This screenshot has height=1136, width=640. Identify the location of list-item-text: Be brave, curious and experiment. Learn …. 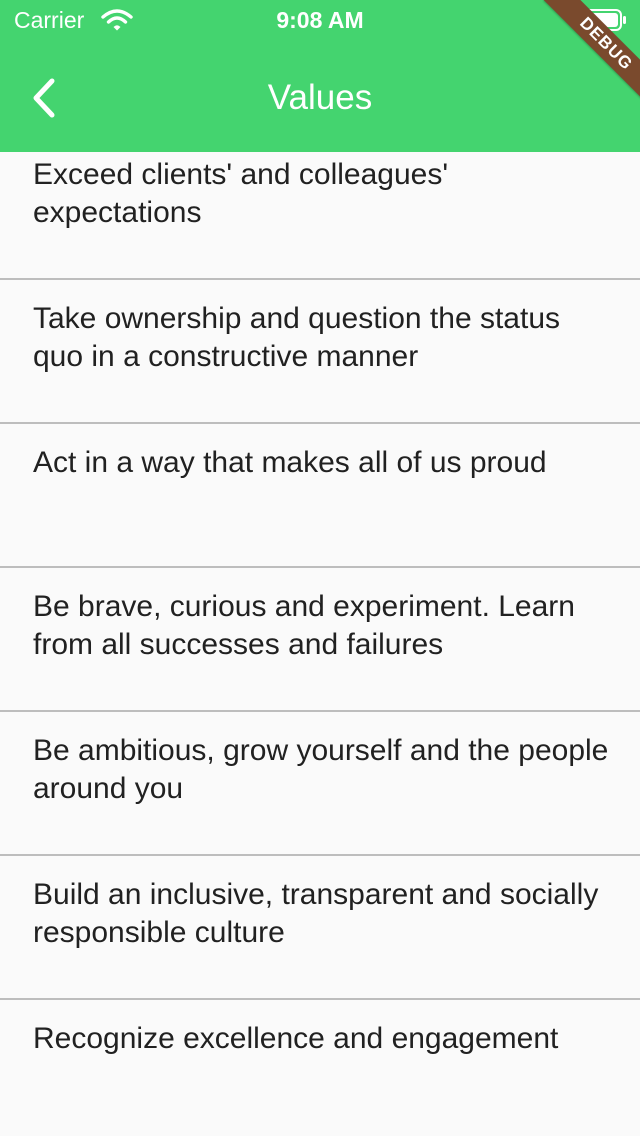
(304, 625).